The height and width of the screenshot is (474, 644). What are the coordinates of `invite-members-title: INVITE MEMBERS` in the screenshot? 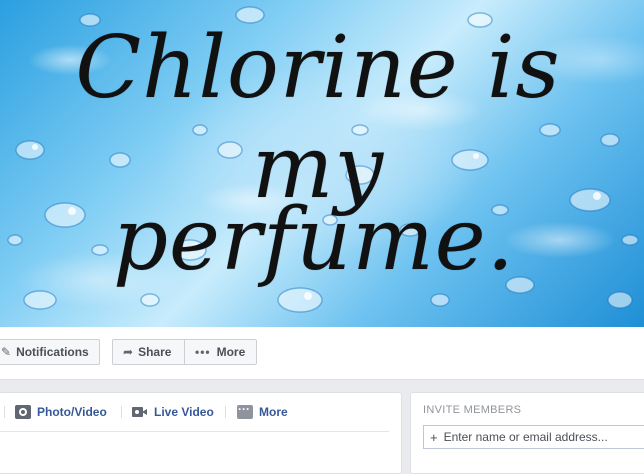 It's located at (472, 410).